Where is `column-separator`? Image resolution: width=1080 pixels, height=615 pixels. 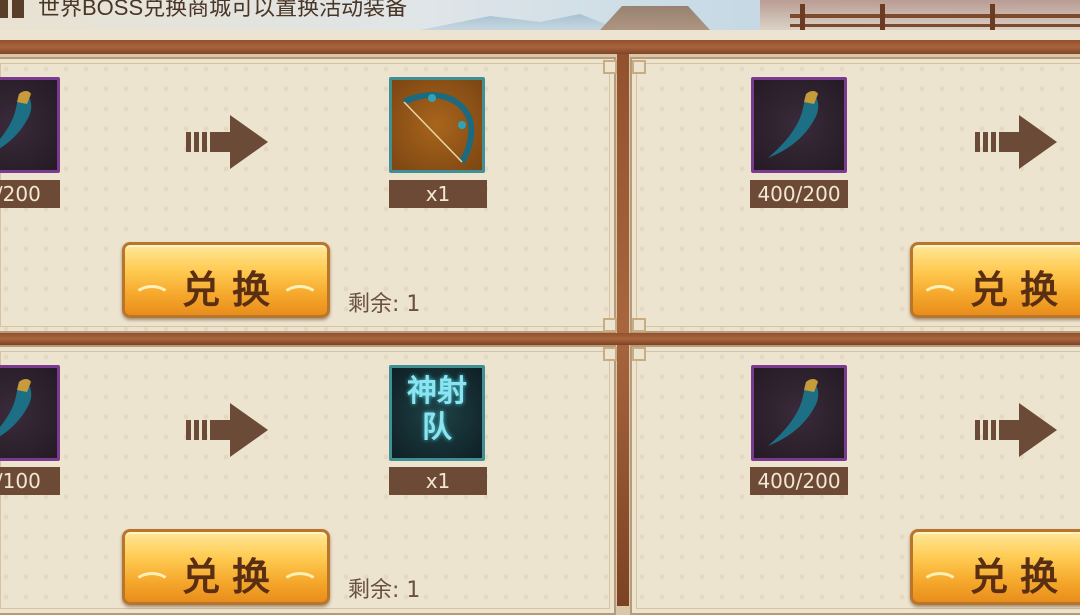
column-separator is located at coordinates (623, 330).